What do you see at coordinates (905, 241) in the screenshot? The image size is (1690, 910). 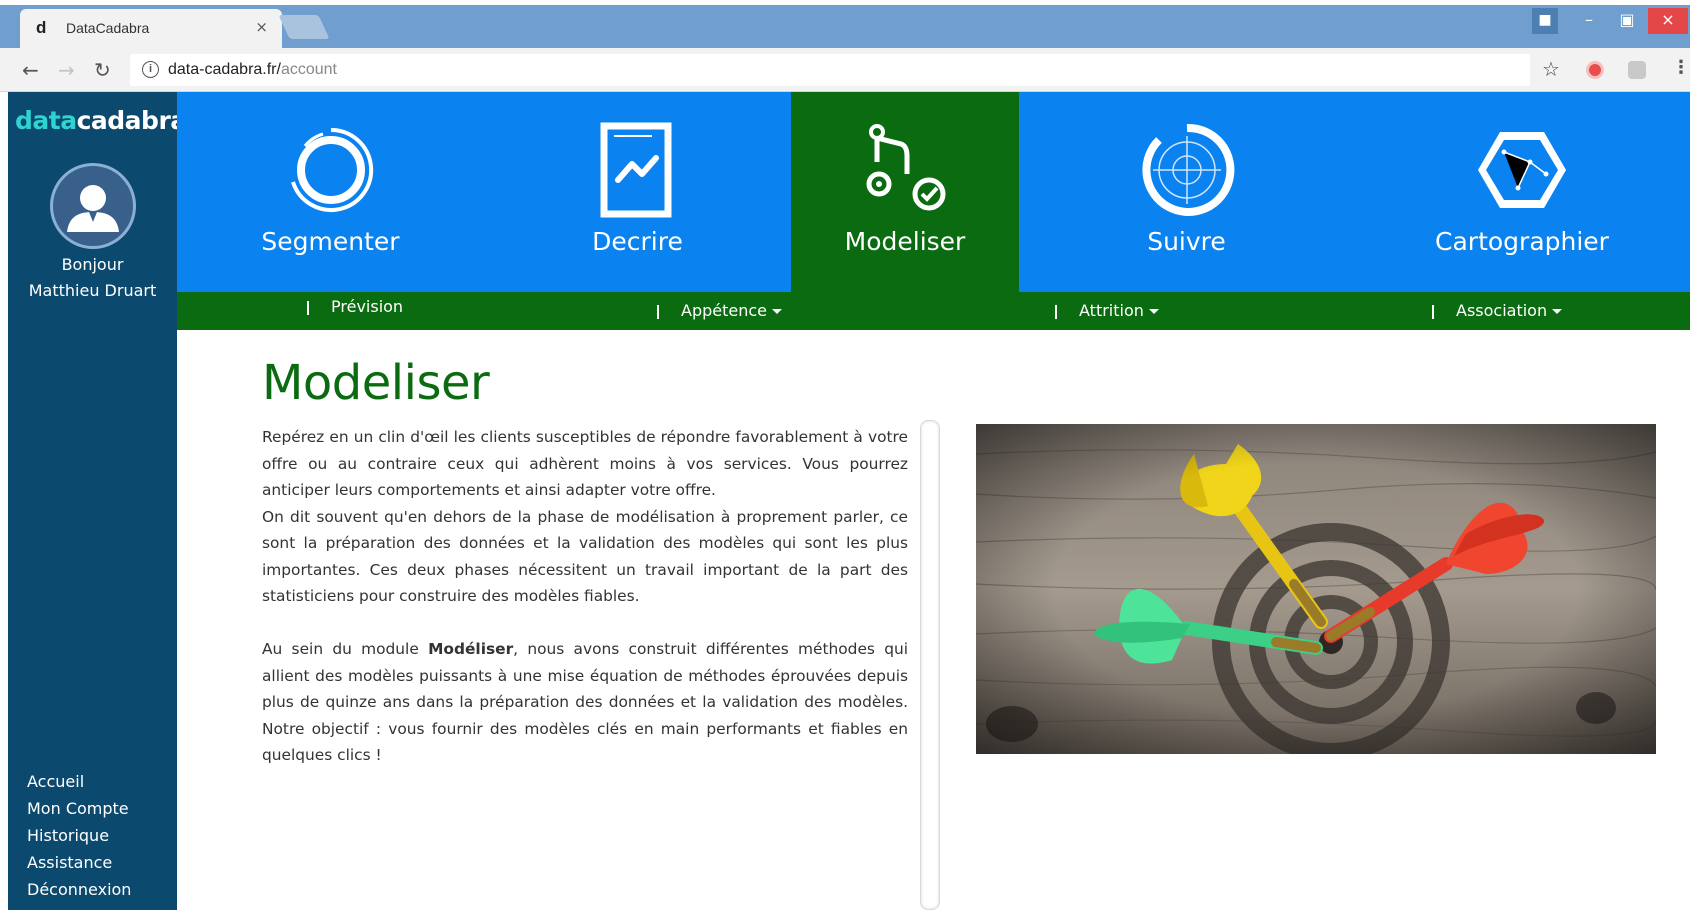 I see `module-label-modeliser: Modeliser` at bounding box center [905, 241].